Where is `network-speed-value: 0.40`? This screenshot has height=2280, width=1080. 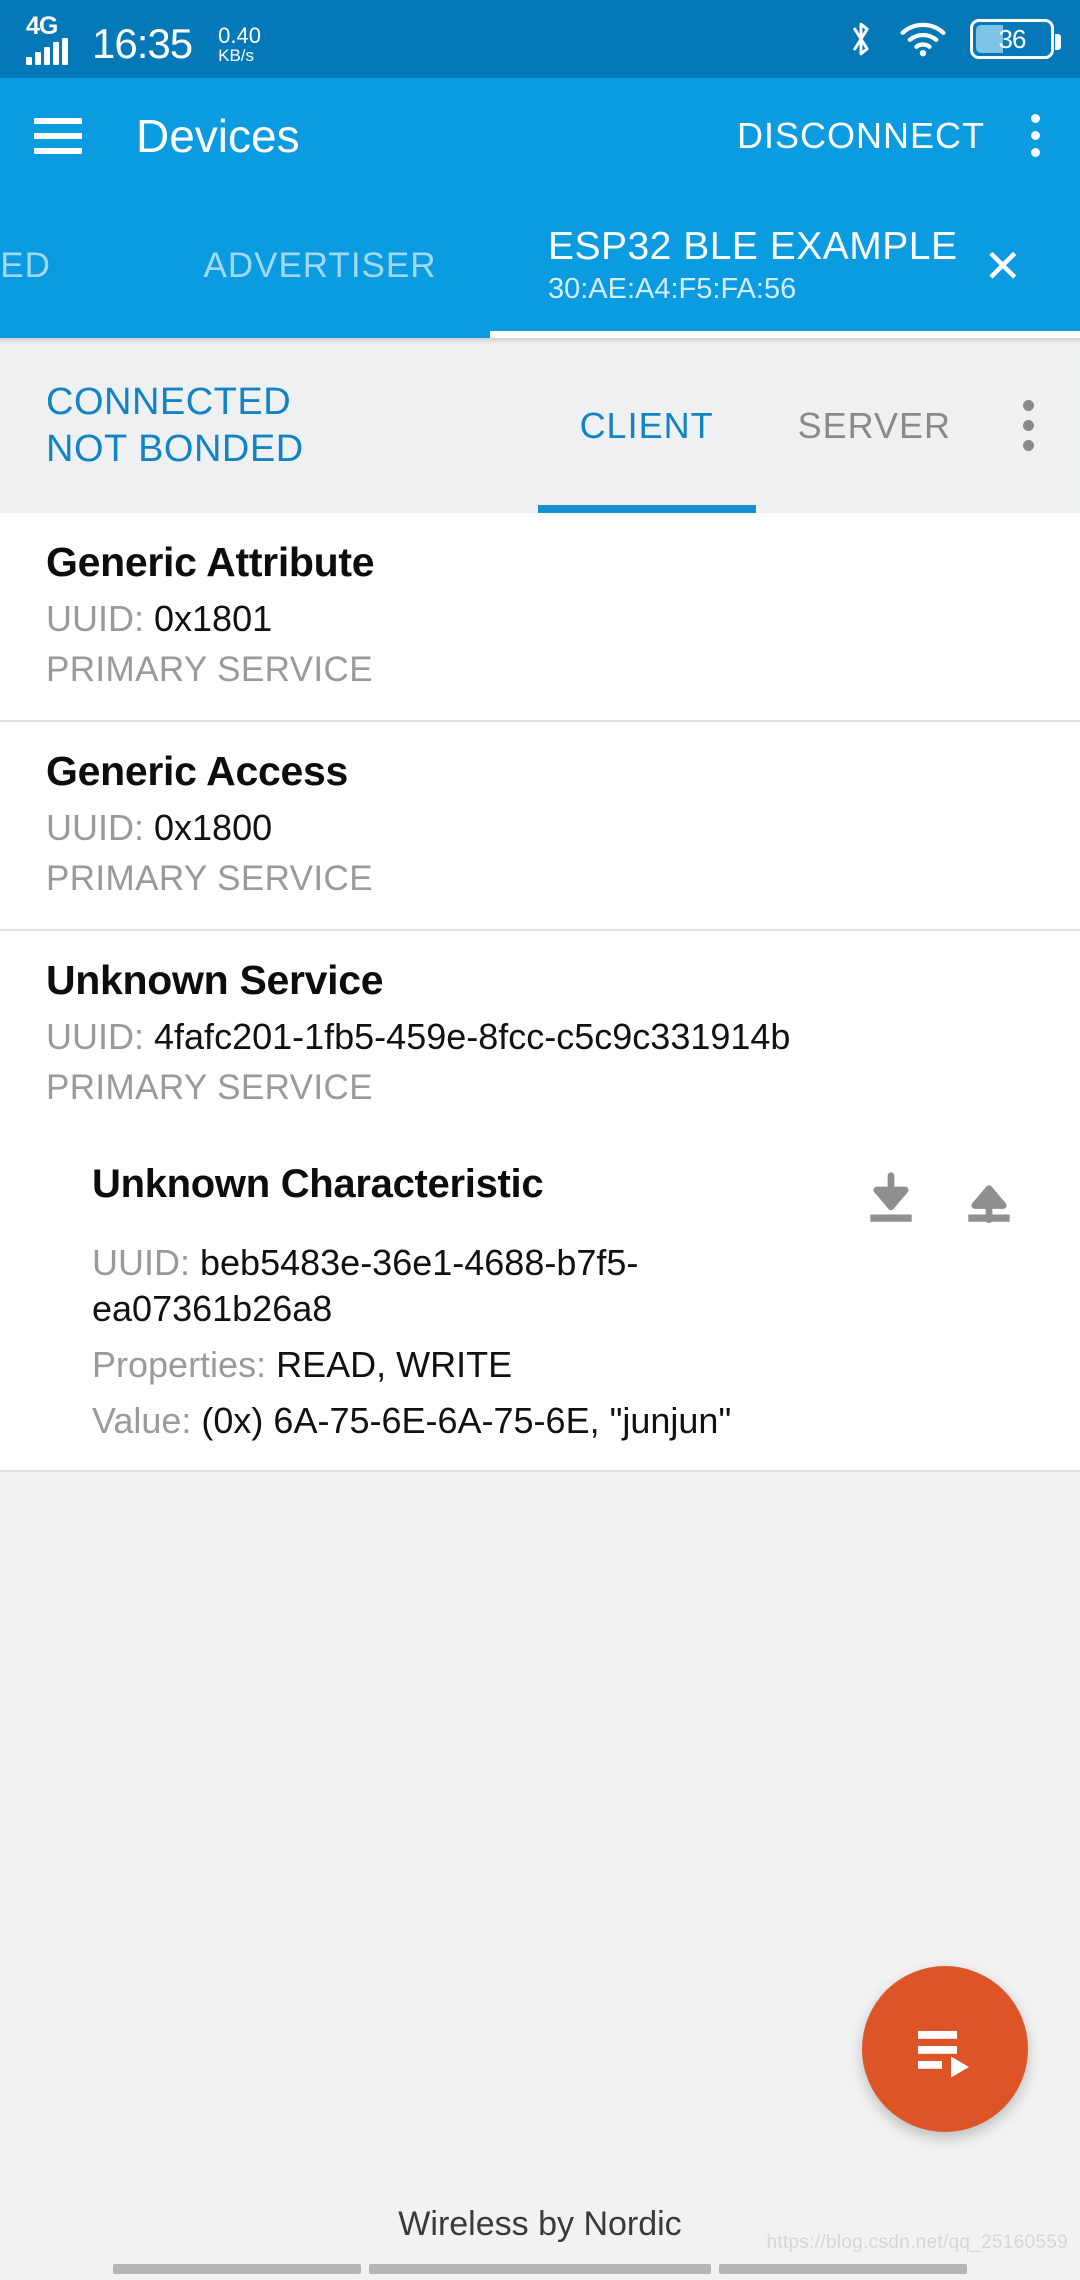
network-speed-value: 0.40 is located at coordinates (239, 35).